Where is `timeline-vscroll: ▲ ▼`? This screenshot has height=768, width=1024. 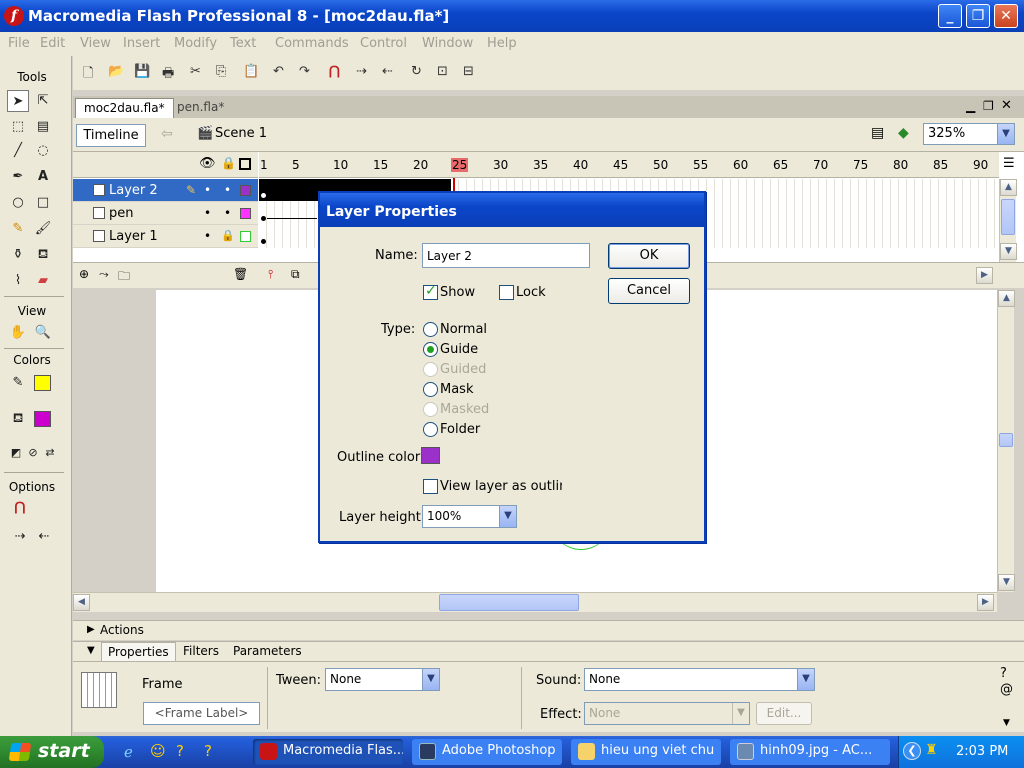
timeline-vscroll: ▲ ▼ is located at coordinates (1008, 220).